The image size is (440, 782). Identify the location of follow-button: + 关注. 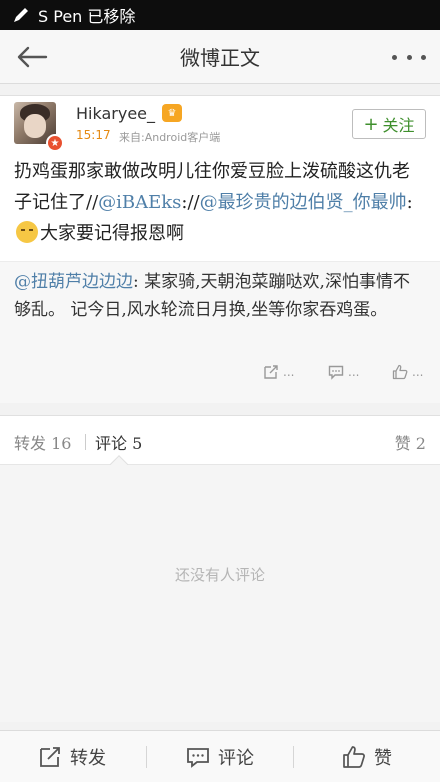
(389, 124).